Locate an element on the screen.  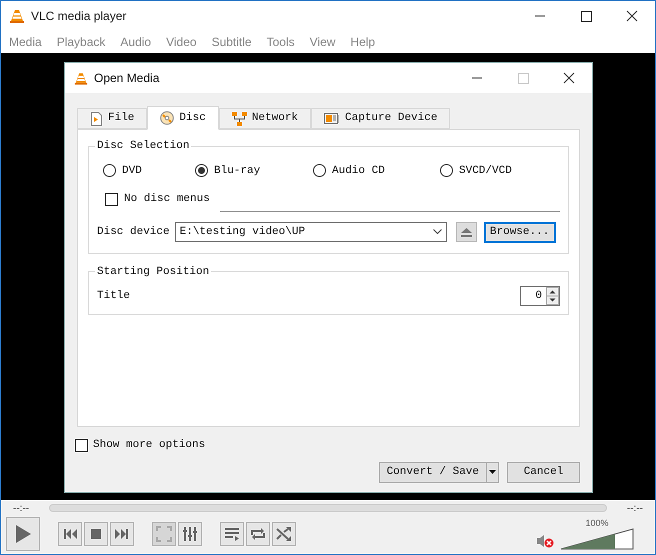
shuffle-button is located at coordinates (284, 534).